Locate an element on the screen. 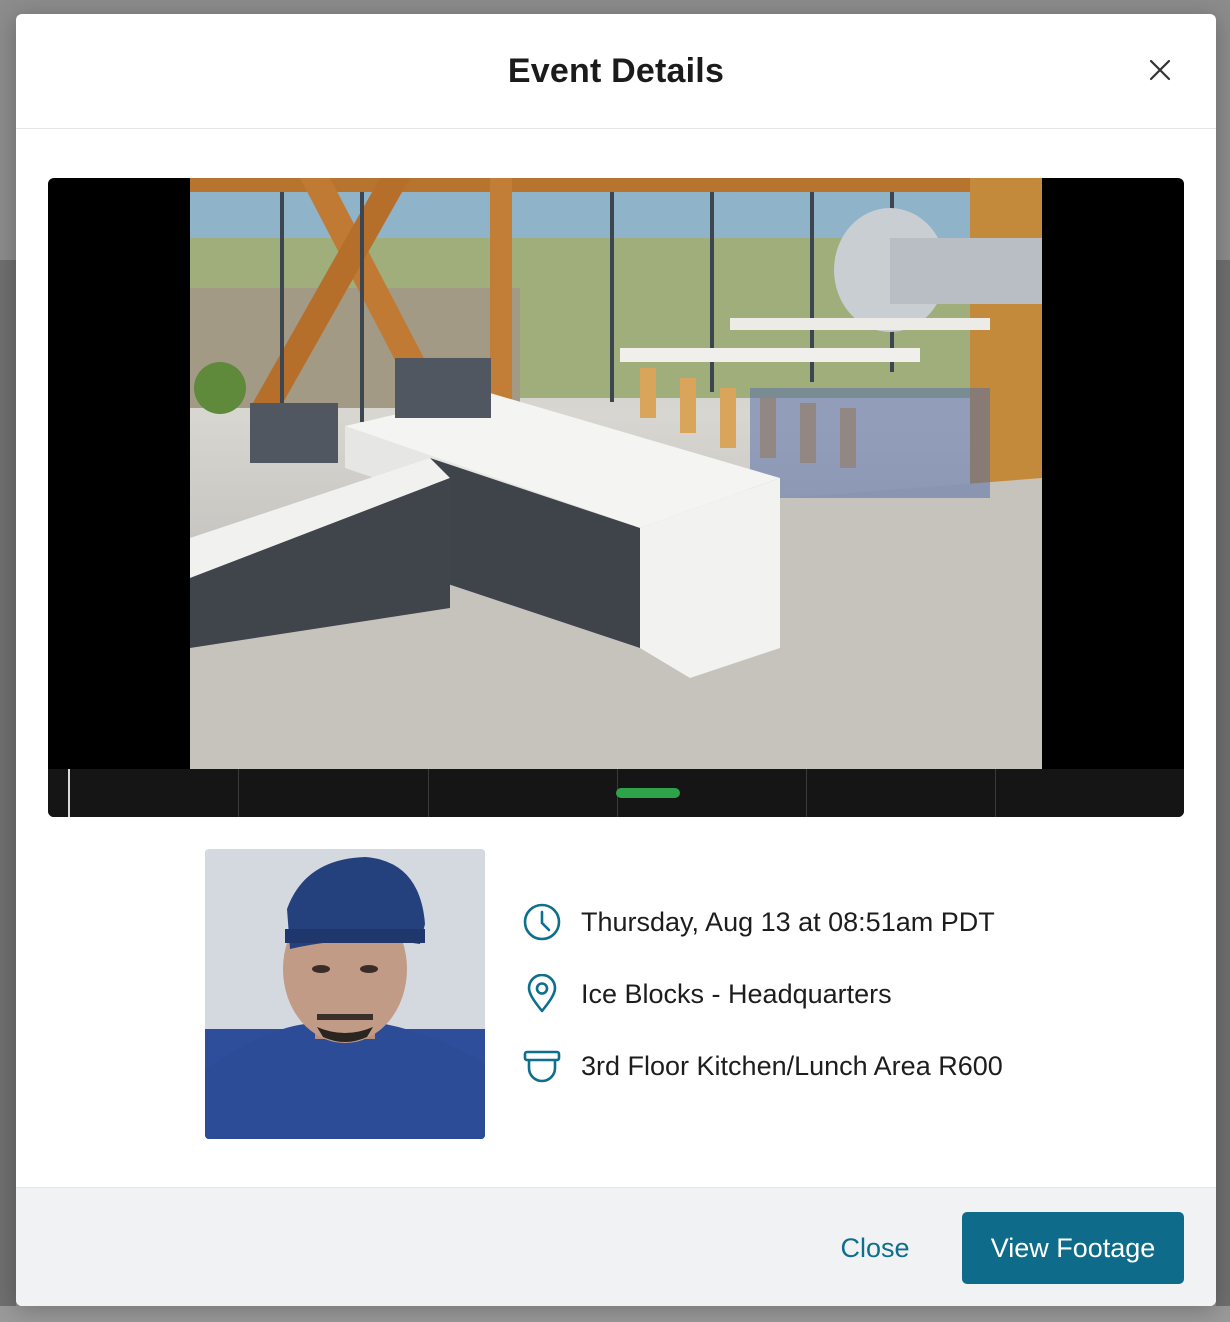 This screenshot has width=1230, height=1322. close-button: Close is located at coordinates (875, 1248).